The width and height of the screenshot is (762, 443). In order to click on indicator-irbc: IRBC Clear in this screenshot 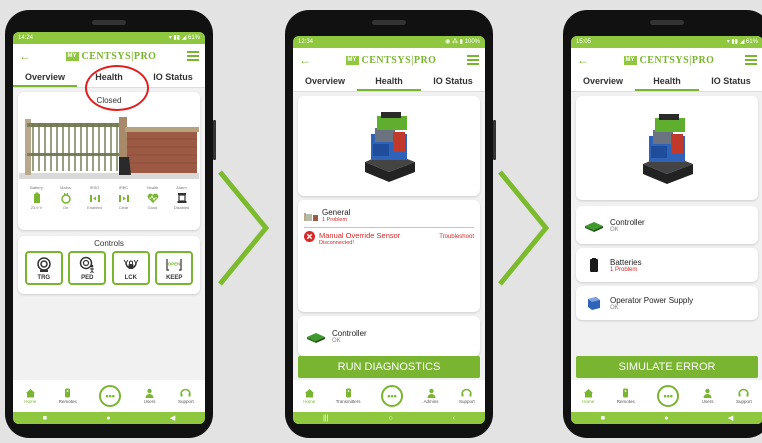, I will do `click(124, 198)`.